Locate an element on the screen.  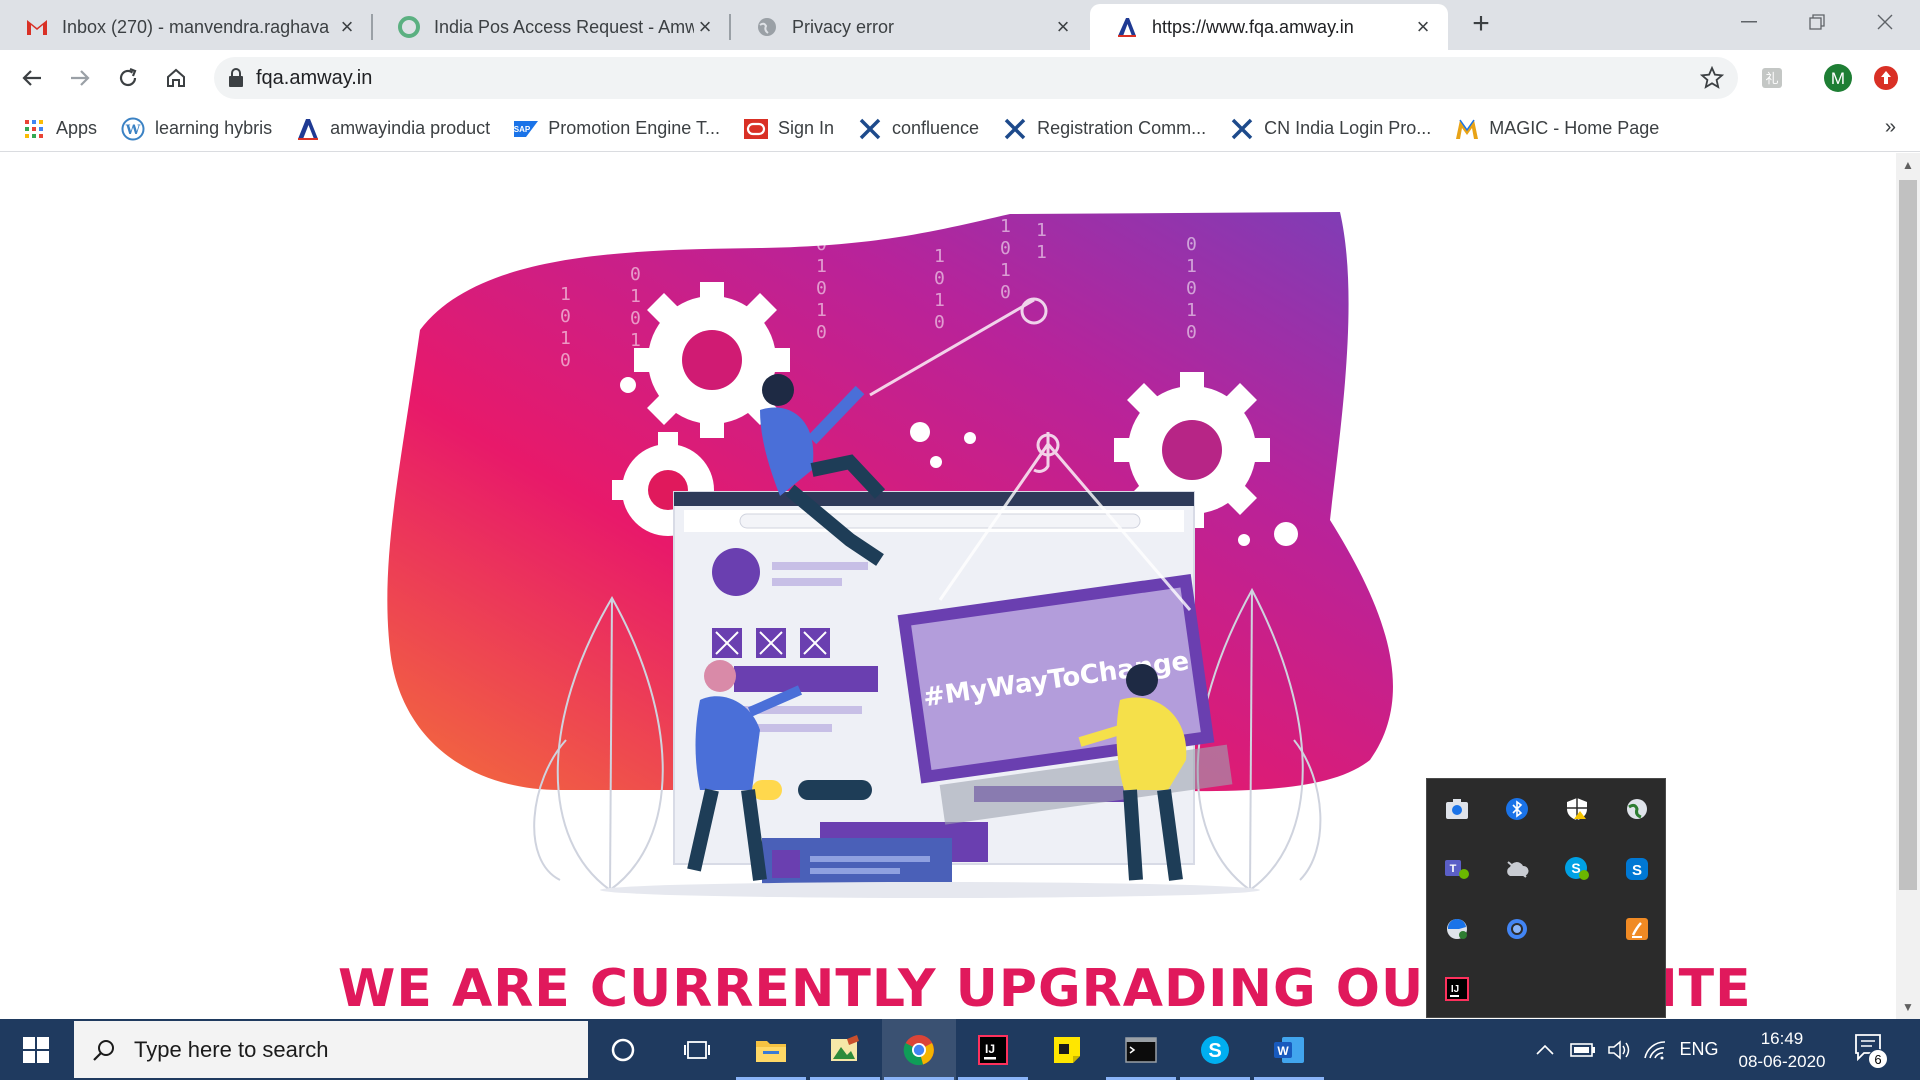
show-hidden-icons-chevron-icon is located at coordinates (1545, 1049).